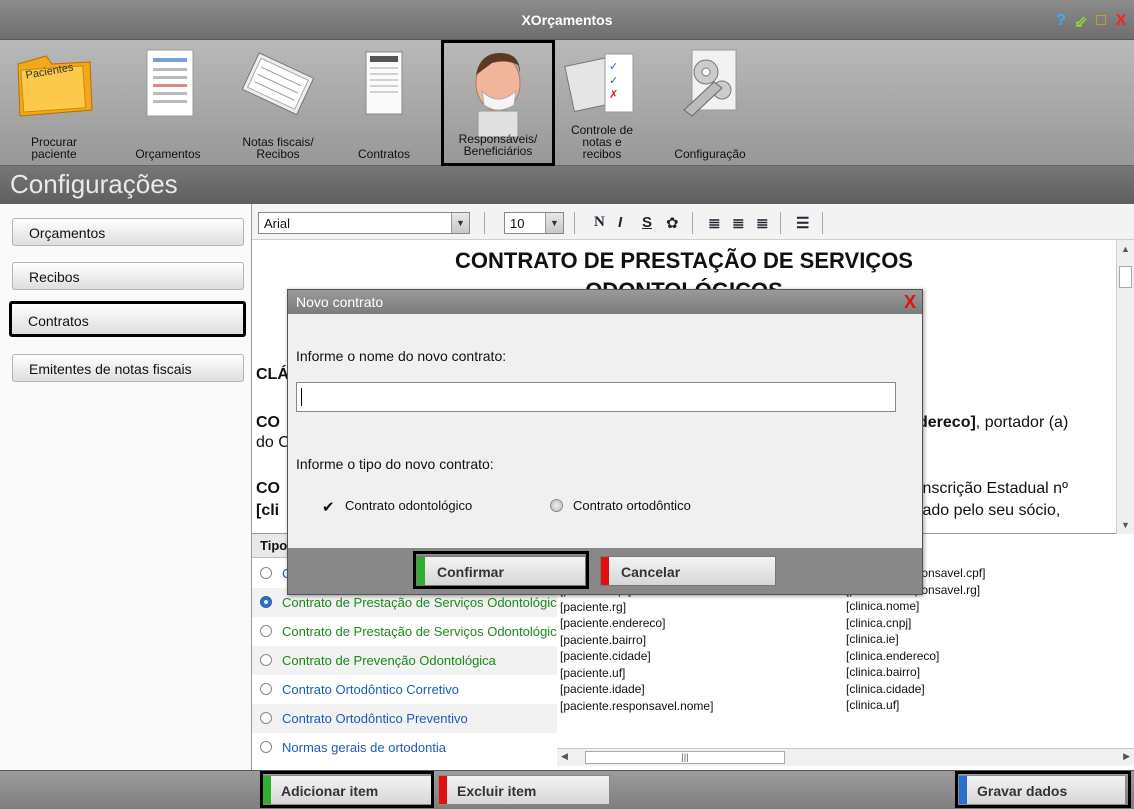 The height and width of the screenshot is (809, 1134). Describe the element at coordinates (53, 148) in the screenshot. I see `toolbar-label: Procurar paciente` at that location.